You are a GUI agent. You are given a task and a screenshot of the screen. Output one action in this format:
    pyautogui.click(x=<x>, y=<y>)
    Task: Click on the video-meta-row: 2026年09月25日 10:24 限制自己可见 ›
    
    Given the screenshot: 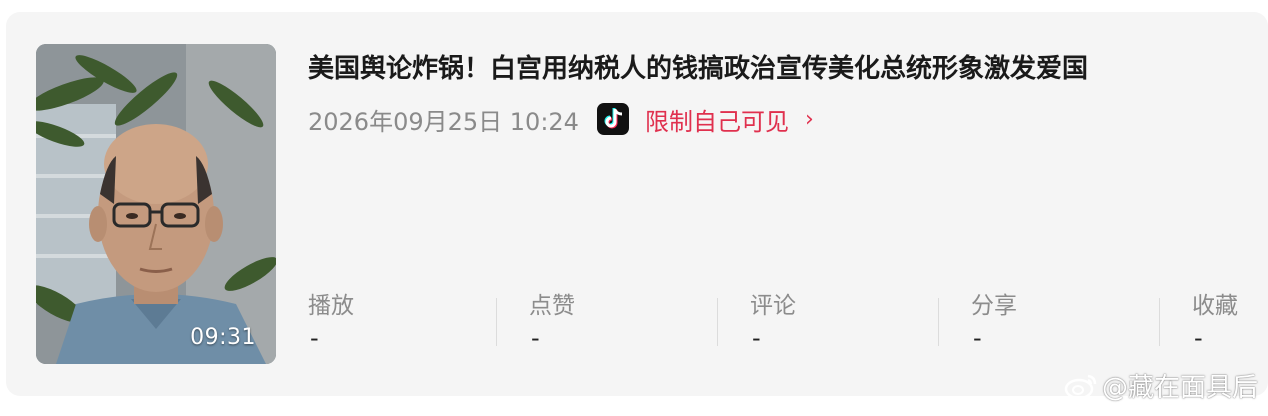 What is the action you would take?
    pyautogui.click(x=561, y=119)
    